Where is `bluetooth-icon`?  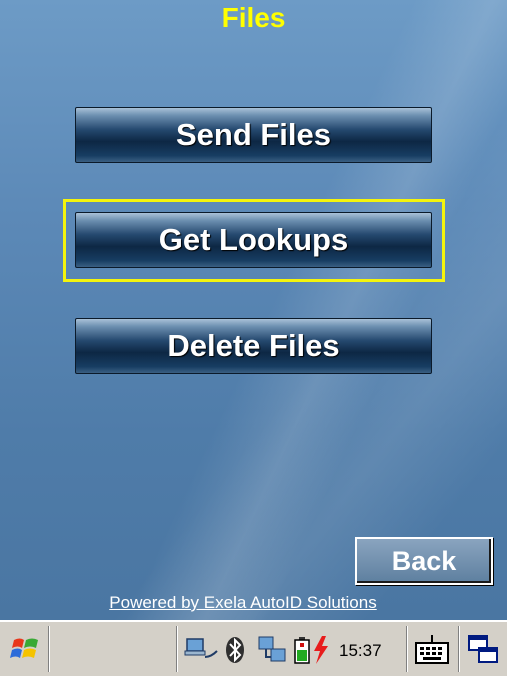
bluetooth-icon is located at coordinates (235, 652).